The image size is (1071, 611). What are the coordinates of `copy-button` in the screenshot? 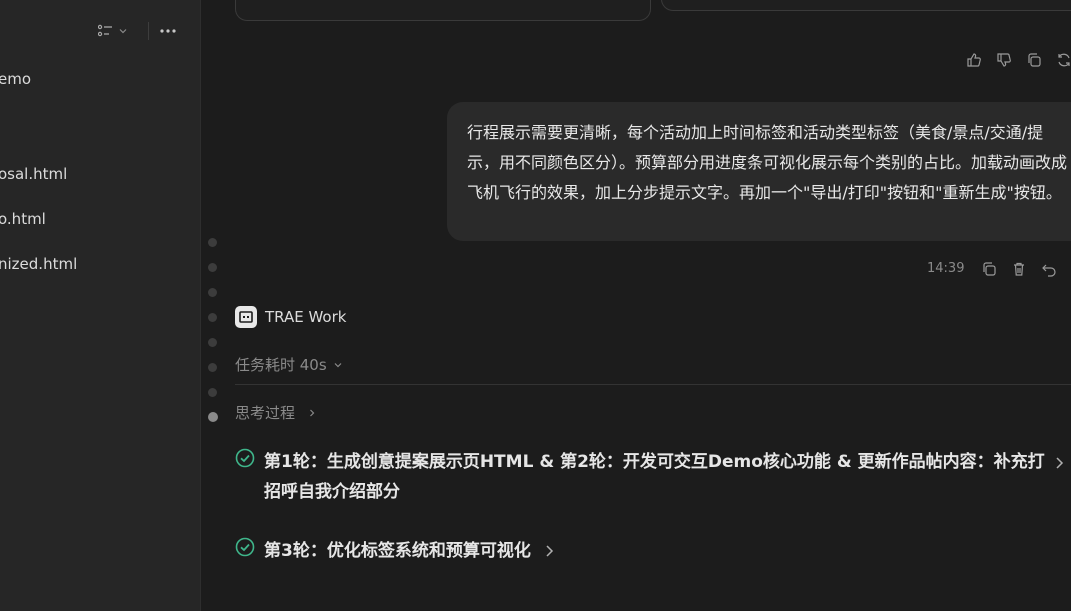 It's located at (1034, 60).